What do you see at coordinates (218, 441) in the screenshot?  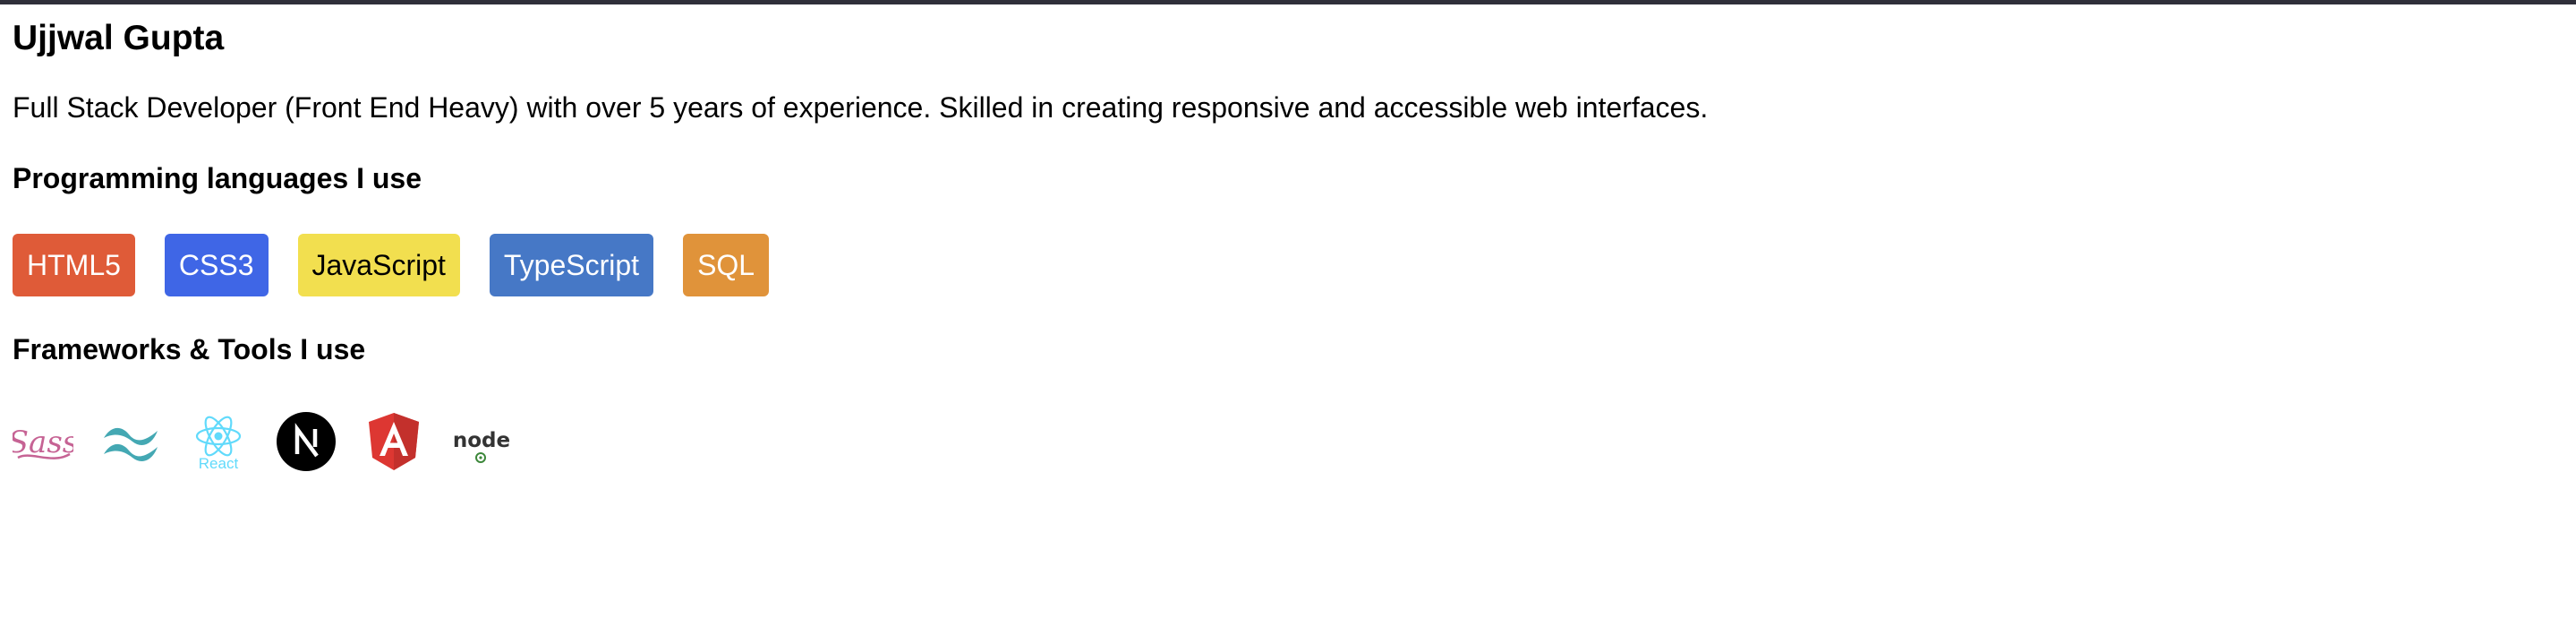 I see `react-icon: React` at bounding box center [218, 441].